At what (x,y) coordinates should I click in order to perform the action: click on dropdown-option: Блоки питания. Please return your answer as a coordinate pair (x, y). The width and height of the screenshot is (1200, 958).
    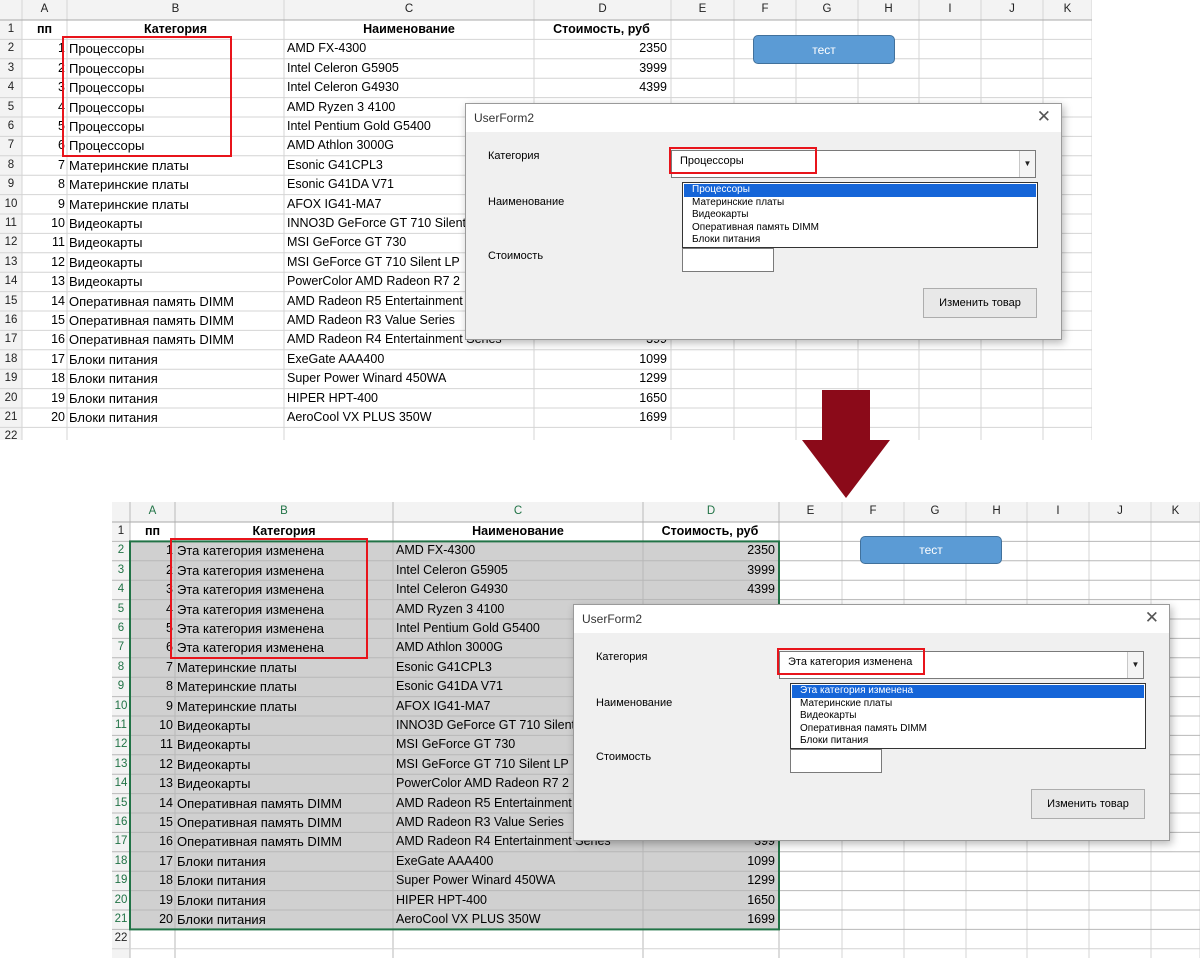
    Looking at the image, I should click on (860, 240).